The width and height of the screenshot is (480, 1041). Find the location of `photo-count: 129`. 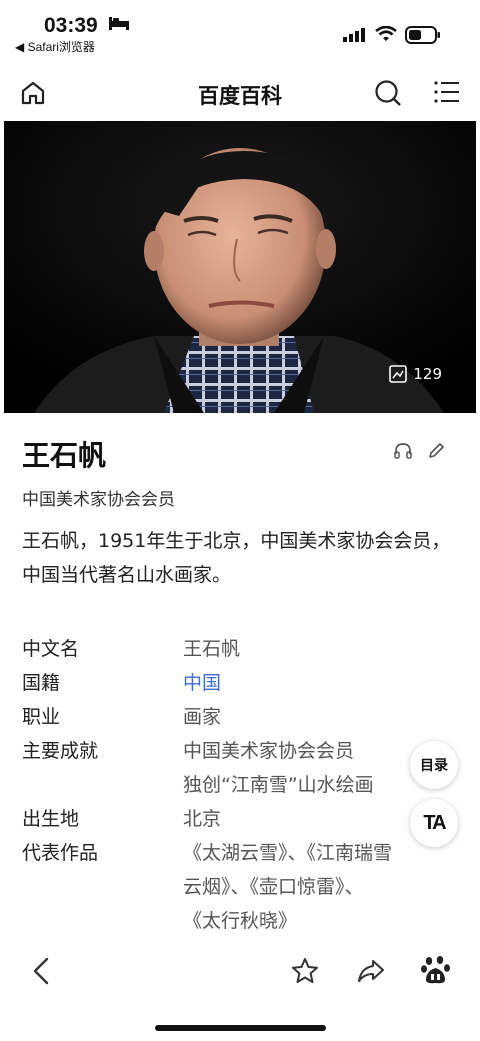

photo-count: 129 is located at coordinates (427, 374).